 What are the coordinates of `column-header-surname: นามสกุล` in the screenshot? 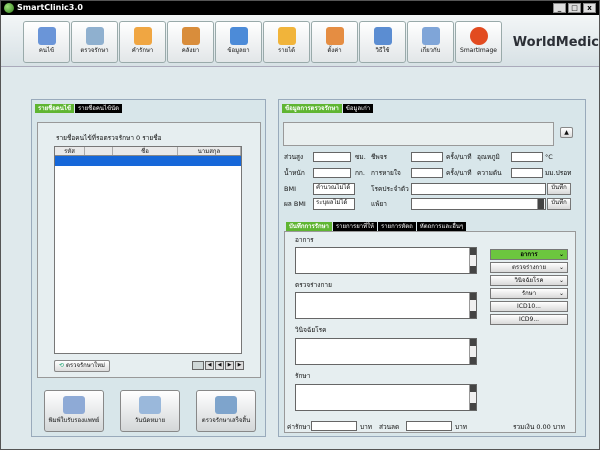 It's located at (209, 151).